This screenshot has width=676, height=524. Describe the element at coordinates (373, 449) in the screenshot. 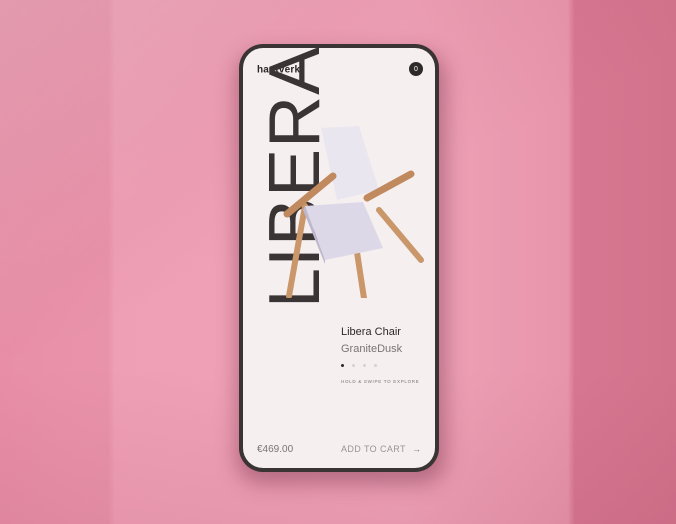

I see `add-to-cart-button: ADD TO CART` at that location.